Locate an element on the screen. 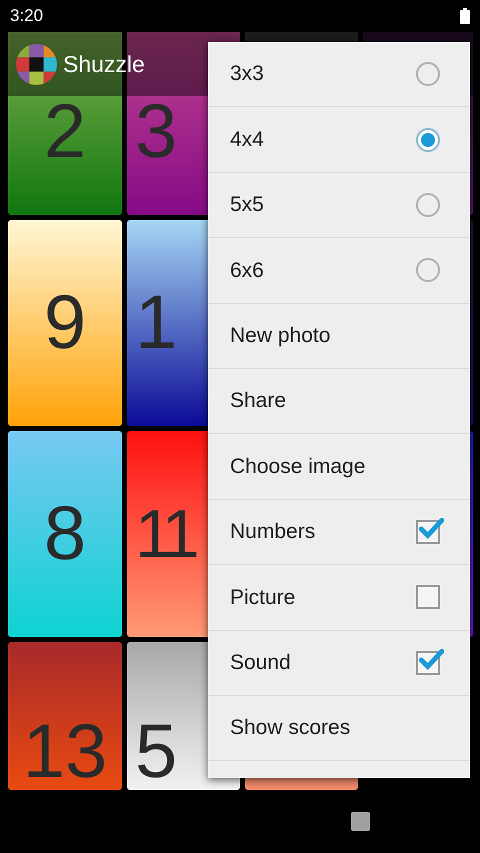 The image size is (480, 853). tile-number: 1 is located at coordinates (156, 323).